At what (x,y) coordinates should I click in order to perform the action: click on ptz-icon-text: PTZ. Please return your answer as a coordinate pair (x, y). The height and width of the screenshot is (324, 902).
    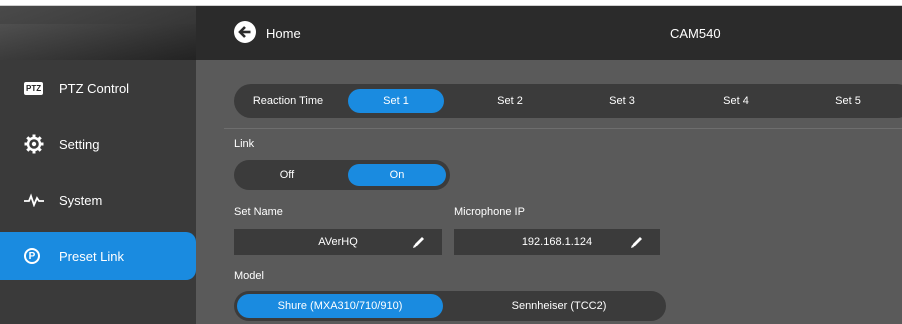
    Looking at the image, I should click on (34, 88).